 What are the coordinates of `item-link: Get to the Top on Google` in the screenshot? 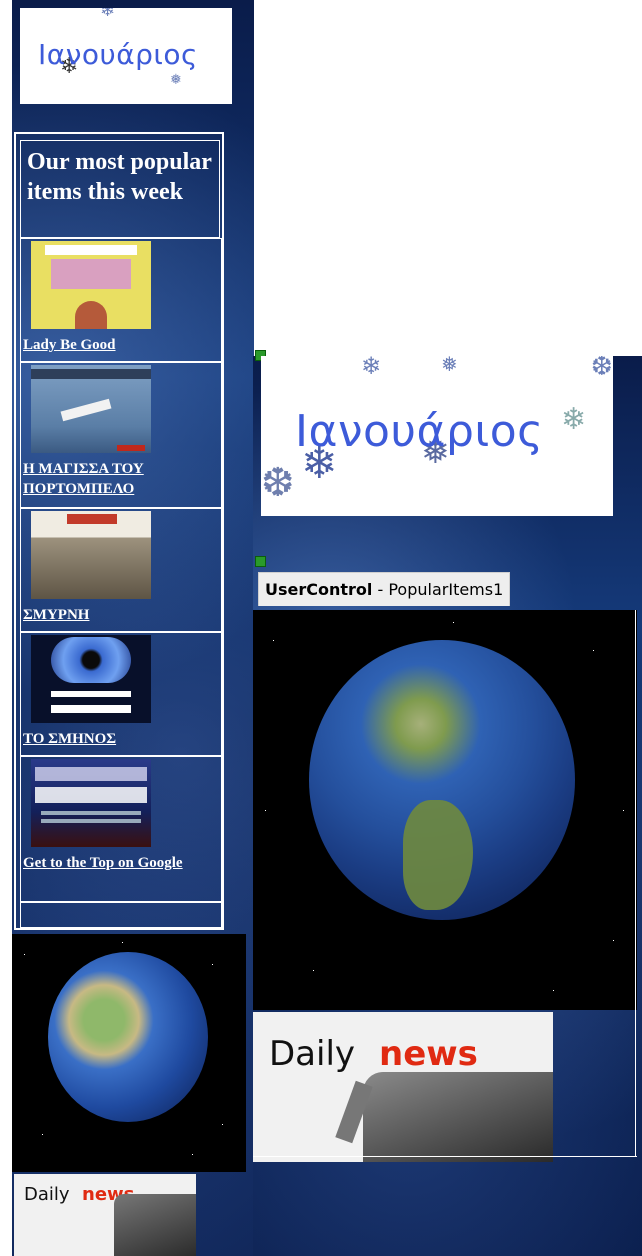 It's located at (103, 863).